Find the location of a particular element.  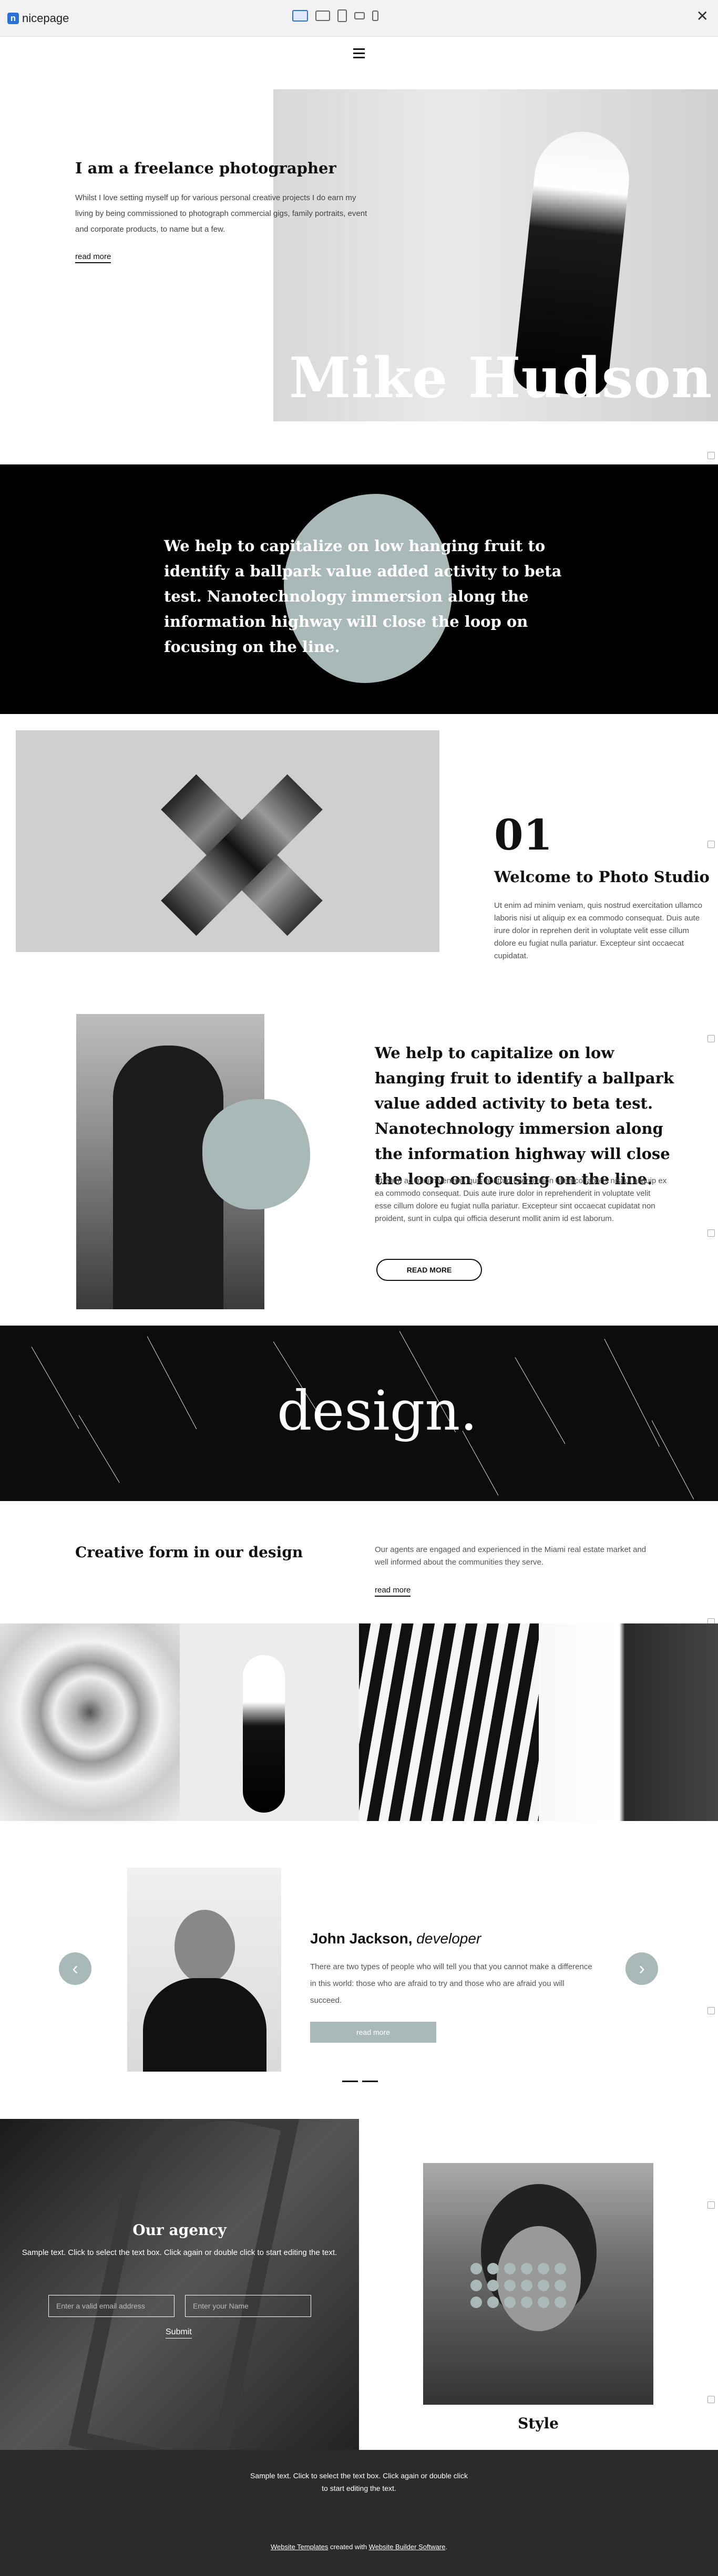

gallery-image-architecture is located at coordinates (628, 1722).